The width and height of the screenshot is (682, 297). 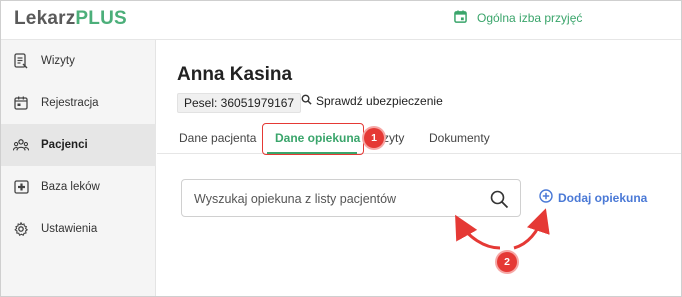 I want to click on sidebar-item-label: Rejestracja, so click(x=70, y=103).